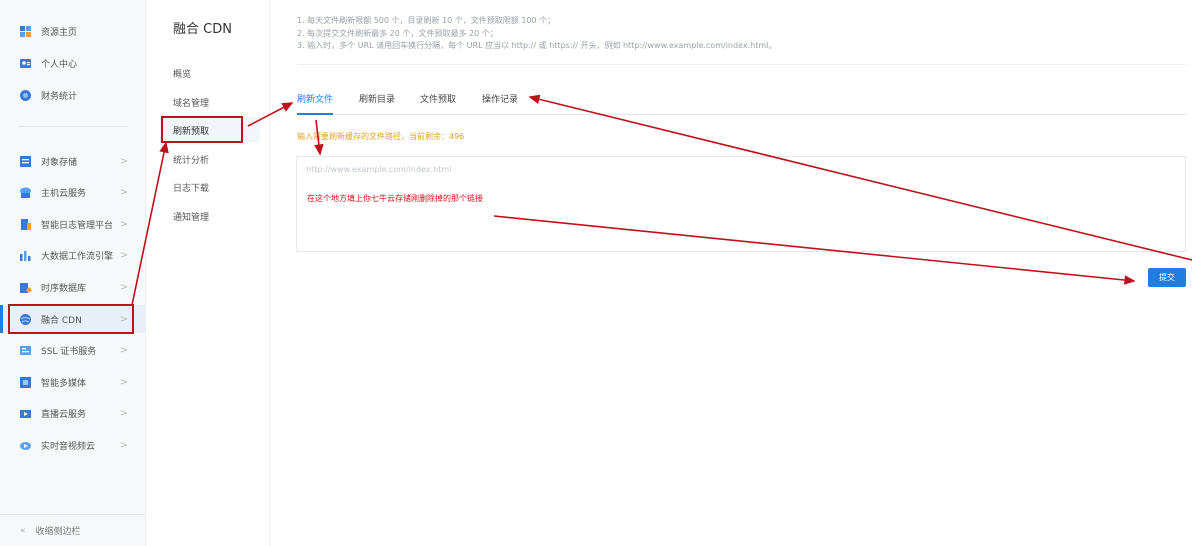  I want to click on sidebar-divider, so click(73, 126).